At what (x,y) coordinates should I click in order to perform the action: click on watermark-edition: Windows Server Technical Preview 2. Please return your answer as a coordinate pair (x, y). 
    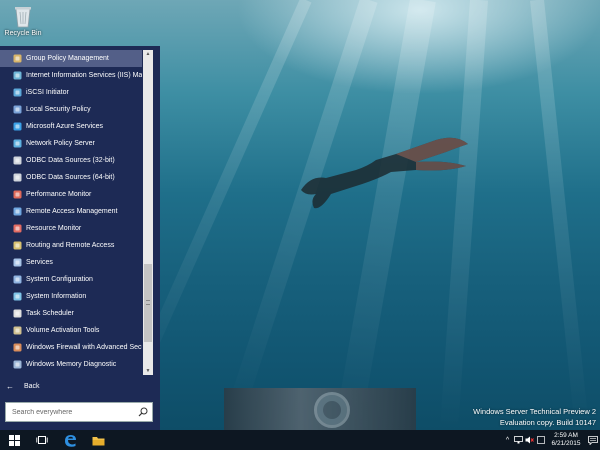
    Looking at the image, I should click on (534, 411).